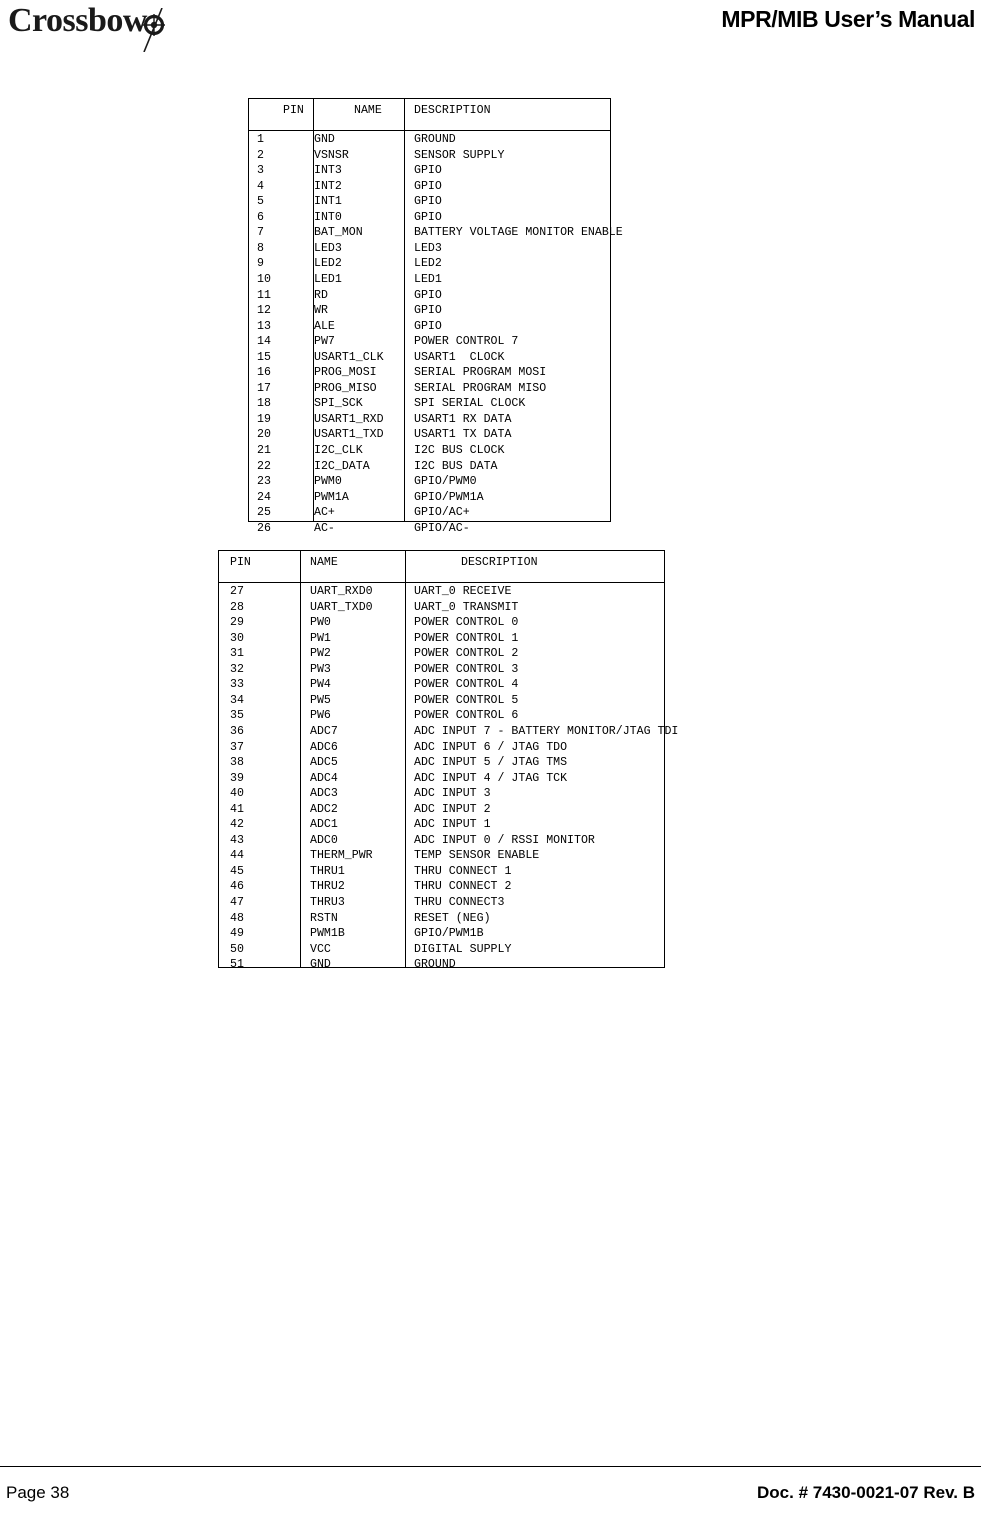 The image size is (981, 1523). I want to click on description-cell: POWER CONTROL 6, so click(466, 716).